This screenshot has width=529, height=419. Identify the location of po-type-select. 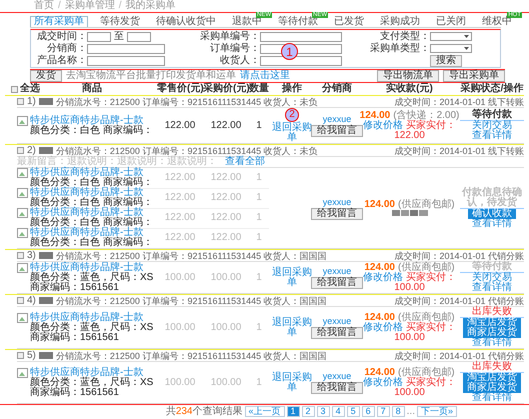
(451, 48).